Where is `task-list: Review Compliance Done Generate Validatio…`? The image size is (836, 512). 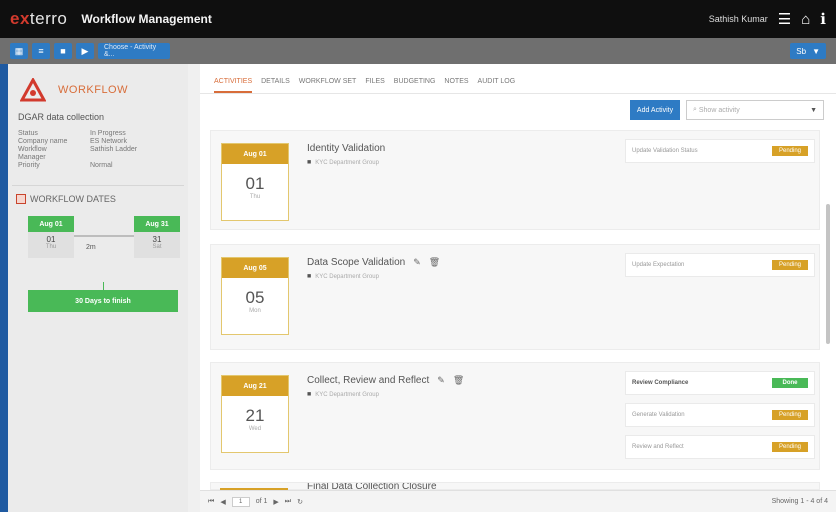
task-list: Review Compliance Done Generate Validatio… is located at coordinates (720, 419).